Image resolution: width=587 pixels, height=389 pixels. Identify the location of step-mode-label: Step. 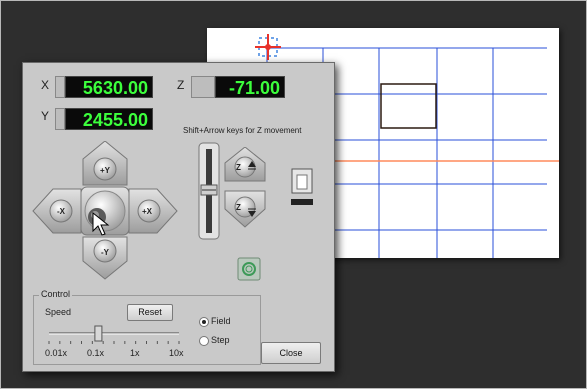
(220, 340).